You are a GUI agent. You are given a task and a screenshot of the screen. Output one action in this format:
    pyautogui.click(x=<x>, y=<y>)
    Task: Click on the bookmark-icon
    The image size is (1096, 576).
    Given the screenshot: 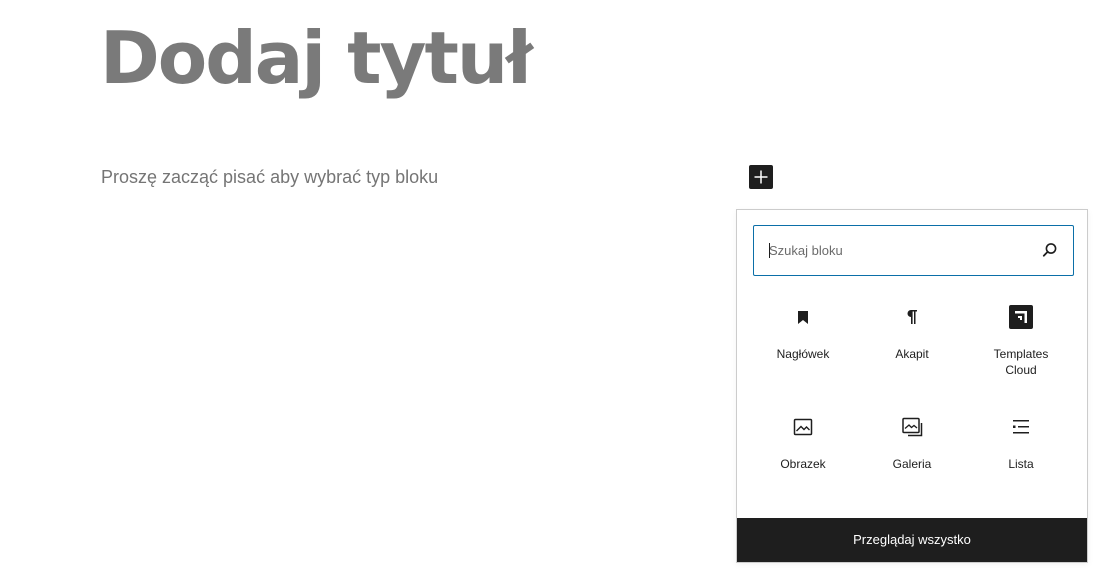 What is the action you would take?
    pyautogui.click(x=803, y=317)
    